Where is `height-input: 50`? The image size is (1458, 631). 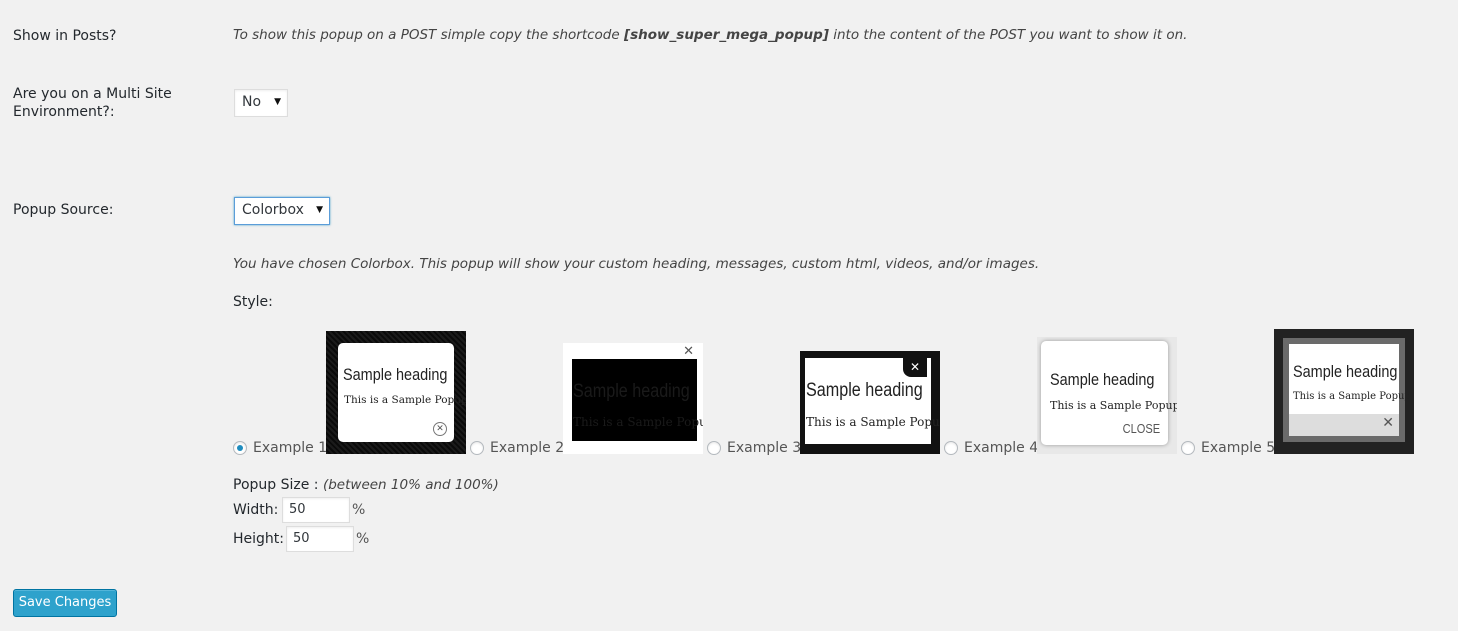 height-input: 50 is located at coordinates (320, 539).